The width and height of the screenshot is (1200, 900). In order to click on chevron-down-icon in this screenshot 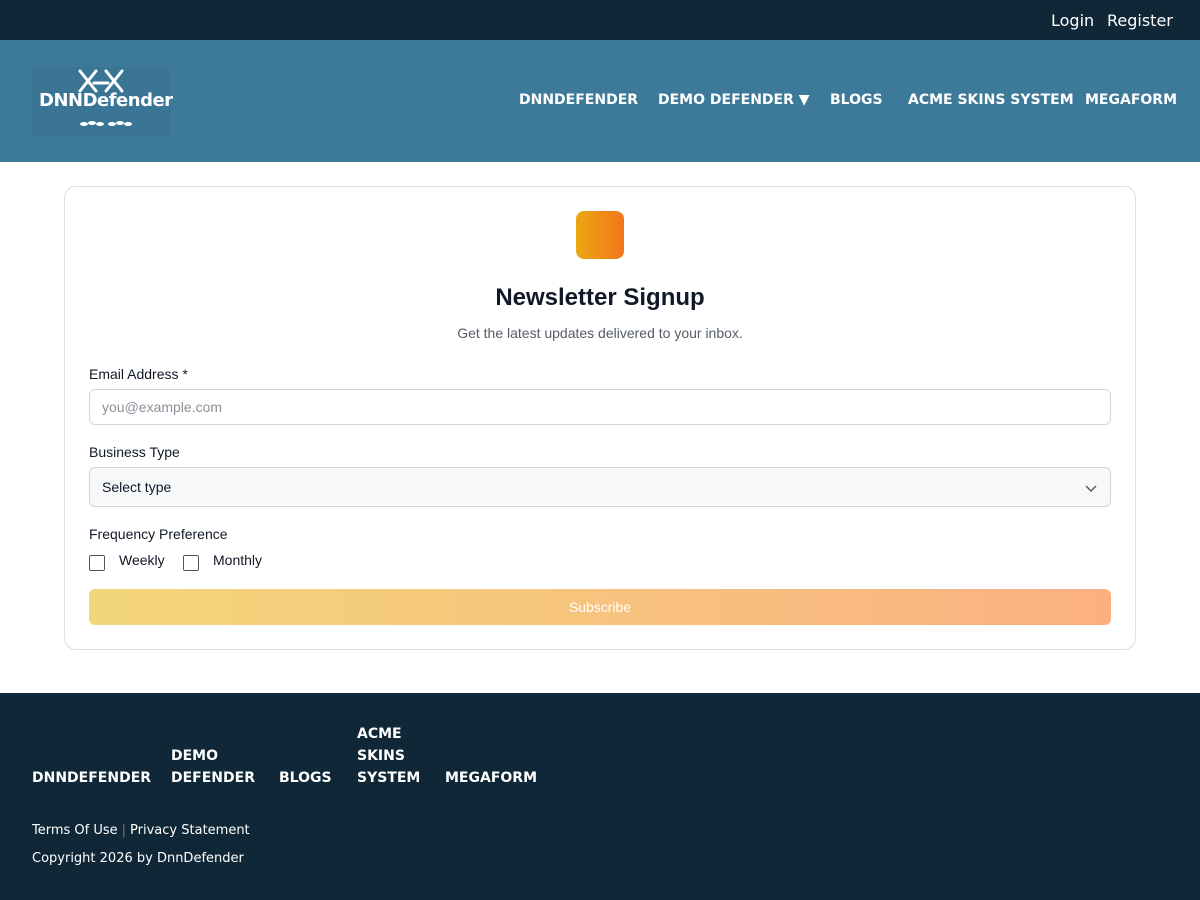, I will do `click(1091, 488)`.